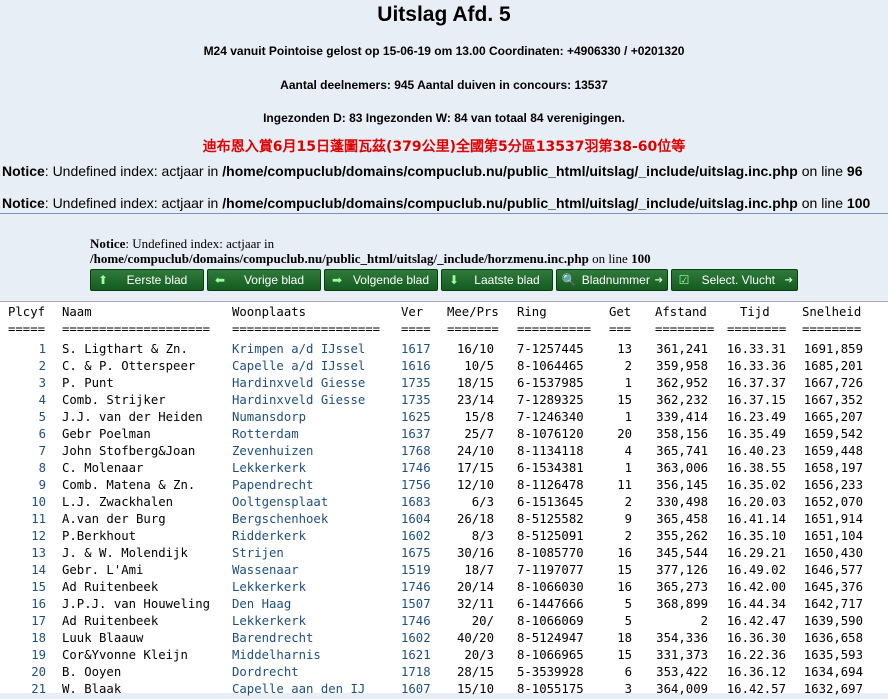 The height and width of the screenshot is (699, 888). Describe the element at coordinates (299, 689) in the screenshot. I see `cell-woonplaats: Capelle aan den IJ` at that location.